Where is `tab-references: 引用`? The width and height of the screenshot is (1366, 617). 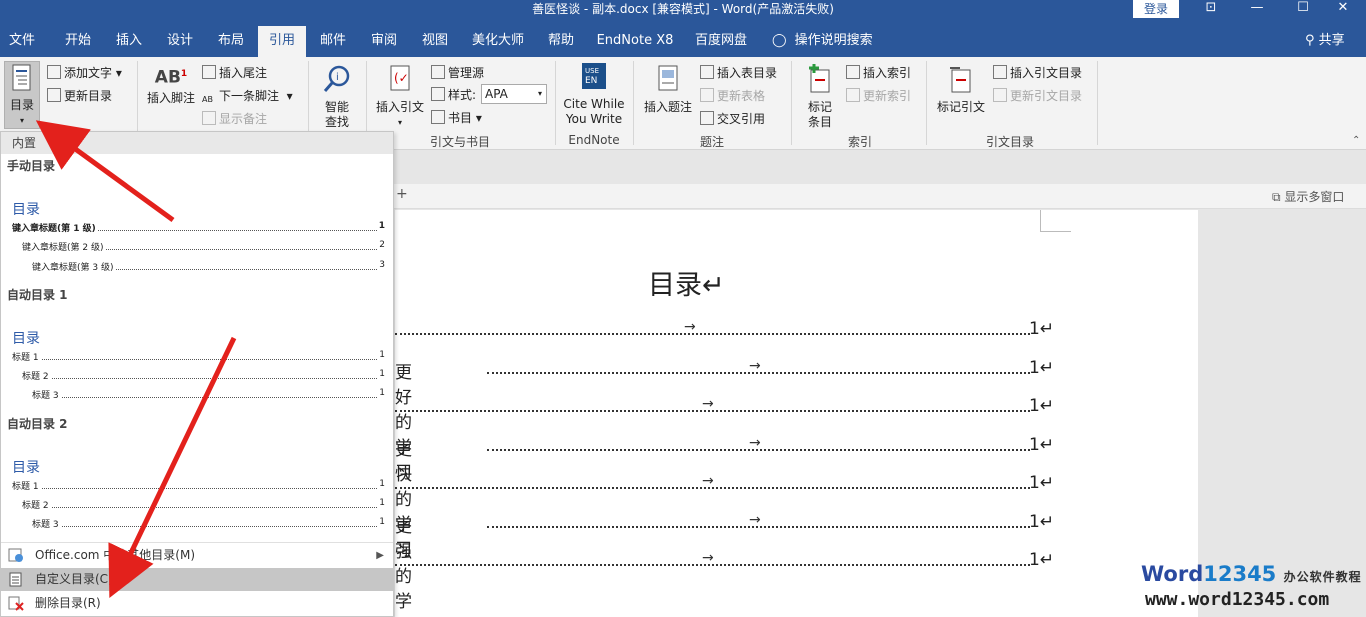 tab-references: 引用 is located at coordinates (282, 41).